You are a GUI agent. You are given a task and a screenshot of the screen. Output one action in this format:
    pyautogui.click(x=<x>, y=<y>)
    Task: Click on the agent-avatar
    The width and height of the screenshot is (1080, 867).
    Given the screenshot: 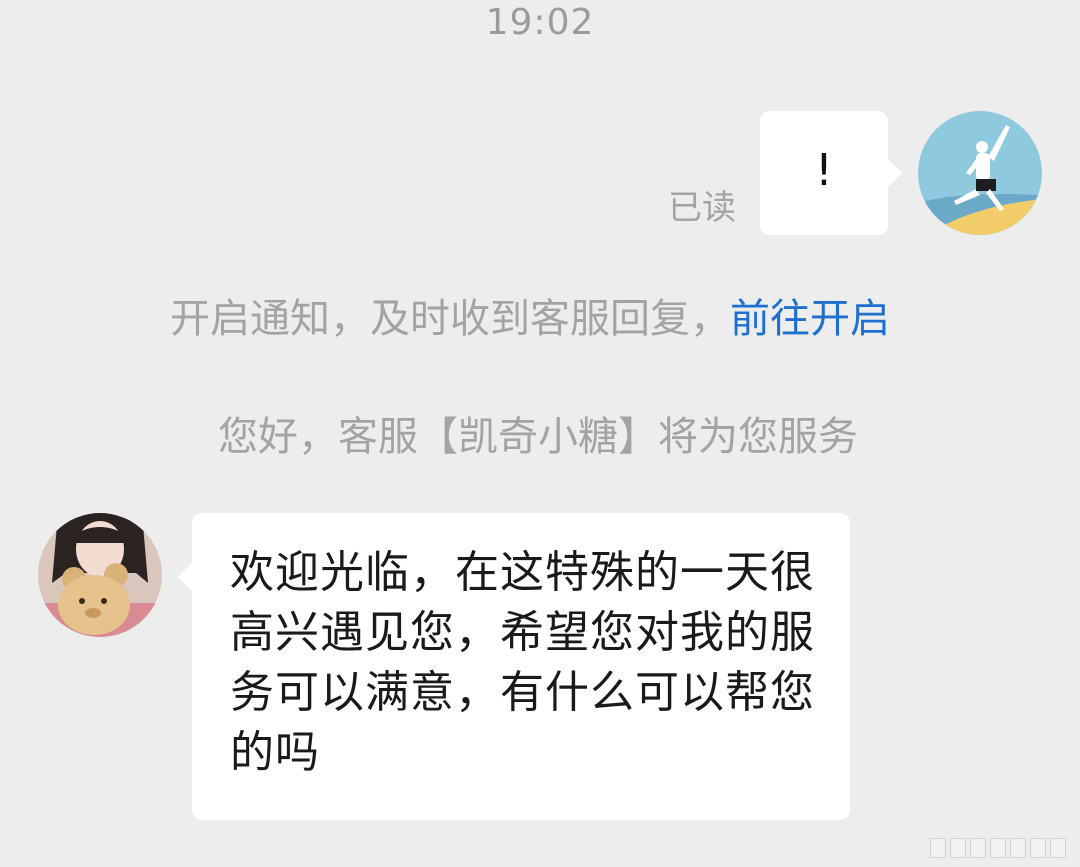 What is the action you would take?
    pyautogui.click(x=100, y=575)
    